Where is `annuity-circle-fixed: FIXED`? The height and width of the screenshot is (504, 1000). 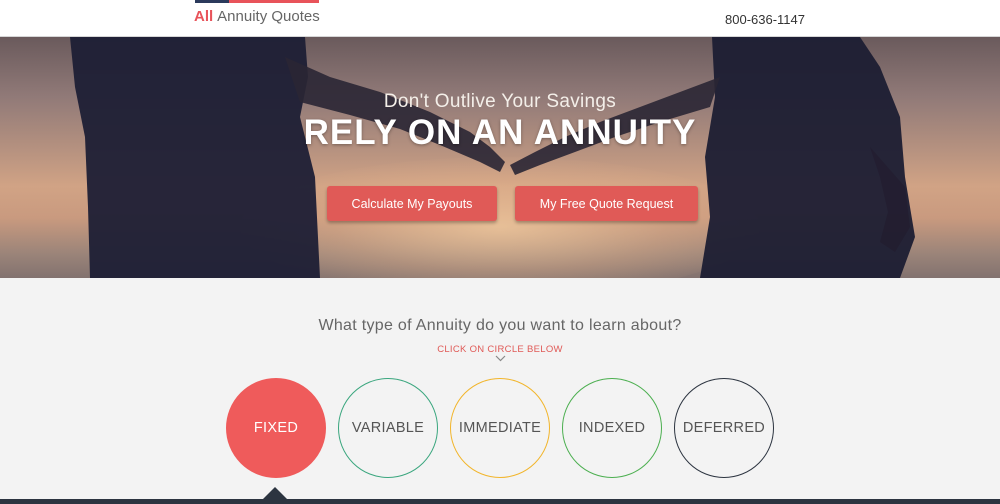
annuity-circle-fixed: FIXED is located at coordinates (276, 428).